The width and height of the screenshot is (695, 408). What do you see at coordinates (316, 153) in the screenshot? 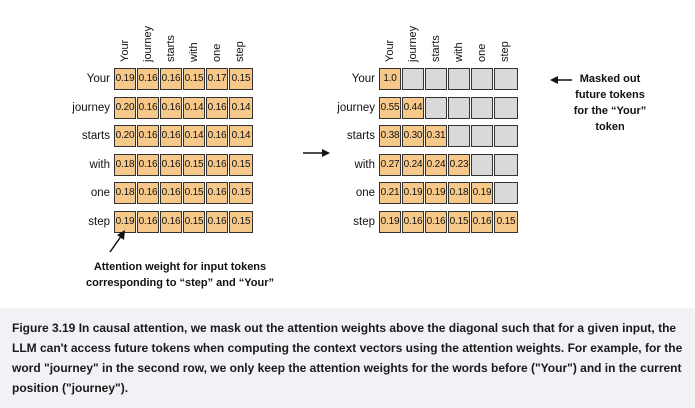
I see `transform-arrow` at bounding box center [316, 153].